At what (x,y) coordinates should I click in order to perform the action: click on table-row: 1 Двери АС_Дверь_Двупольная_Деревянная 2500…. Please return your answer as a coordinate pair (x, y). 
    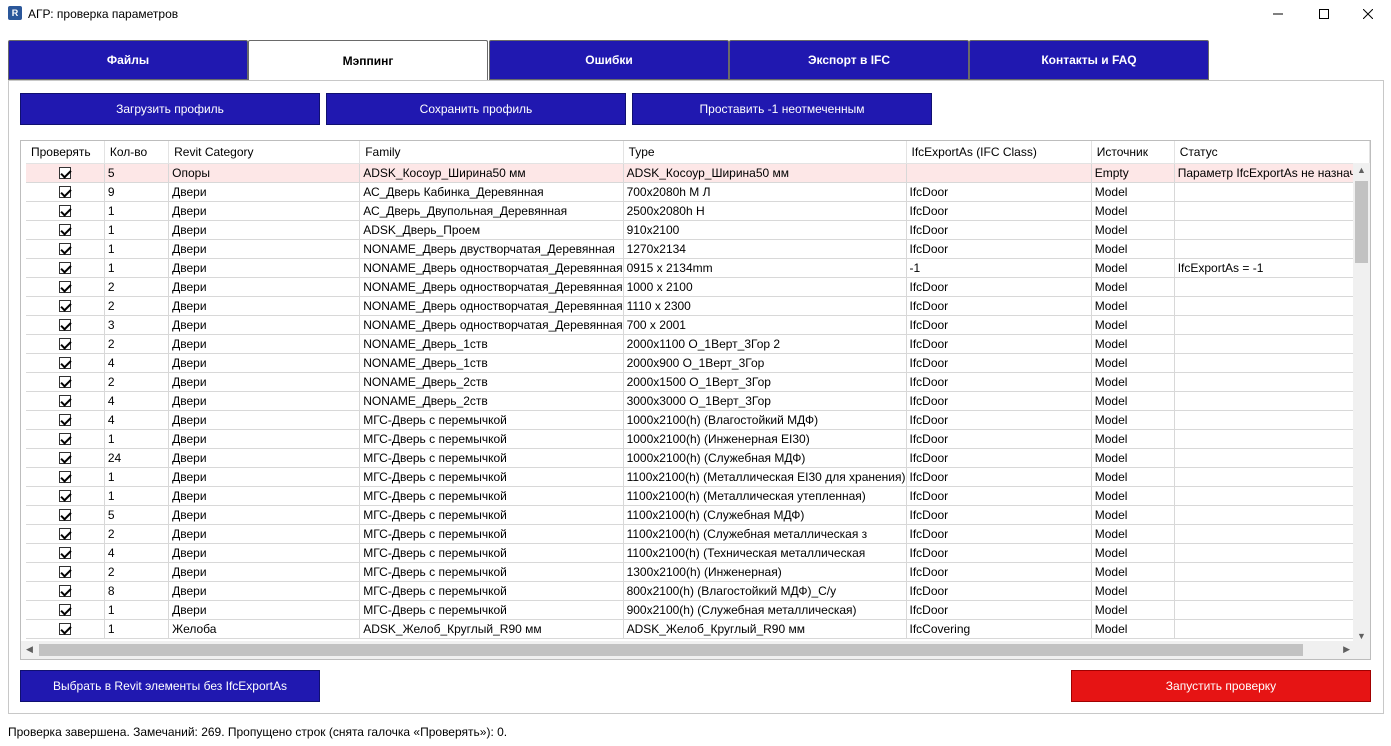
    Looking at the image, I should click on (698, 211).